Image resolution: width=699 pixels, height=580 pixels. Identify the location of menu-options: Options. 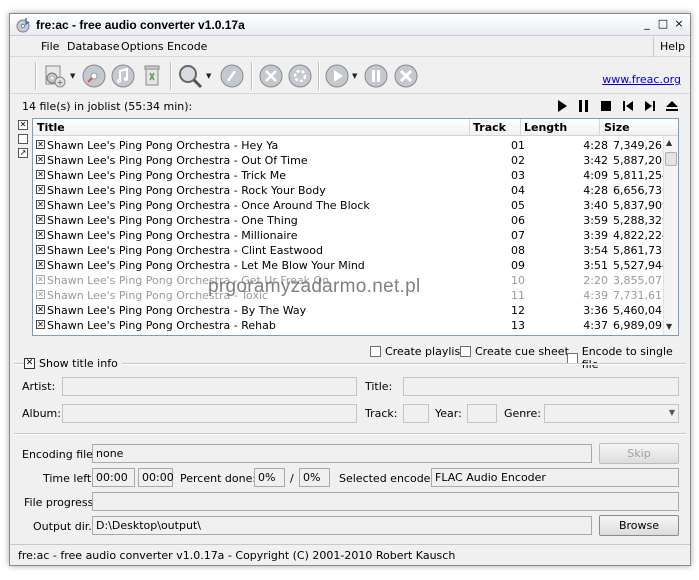
(142, 46).